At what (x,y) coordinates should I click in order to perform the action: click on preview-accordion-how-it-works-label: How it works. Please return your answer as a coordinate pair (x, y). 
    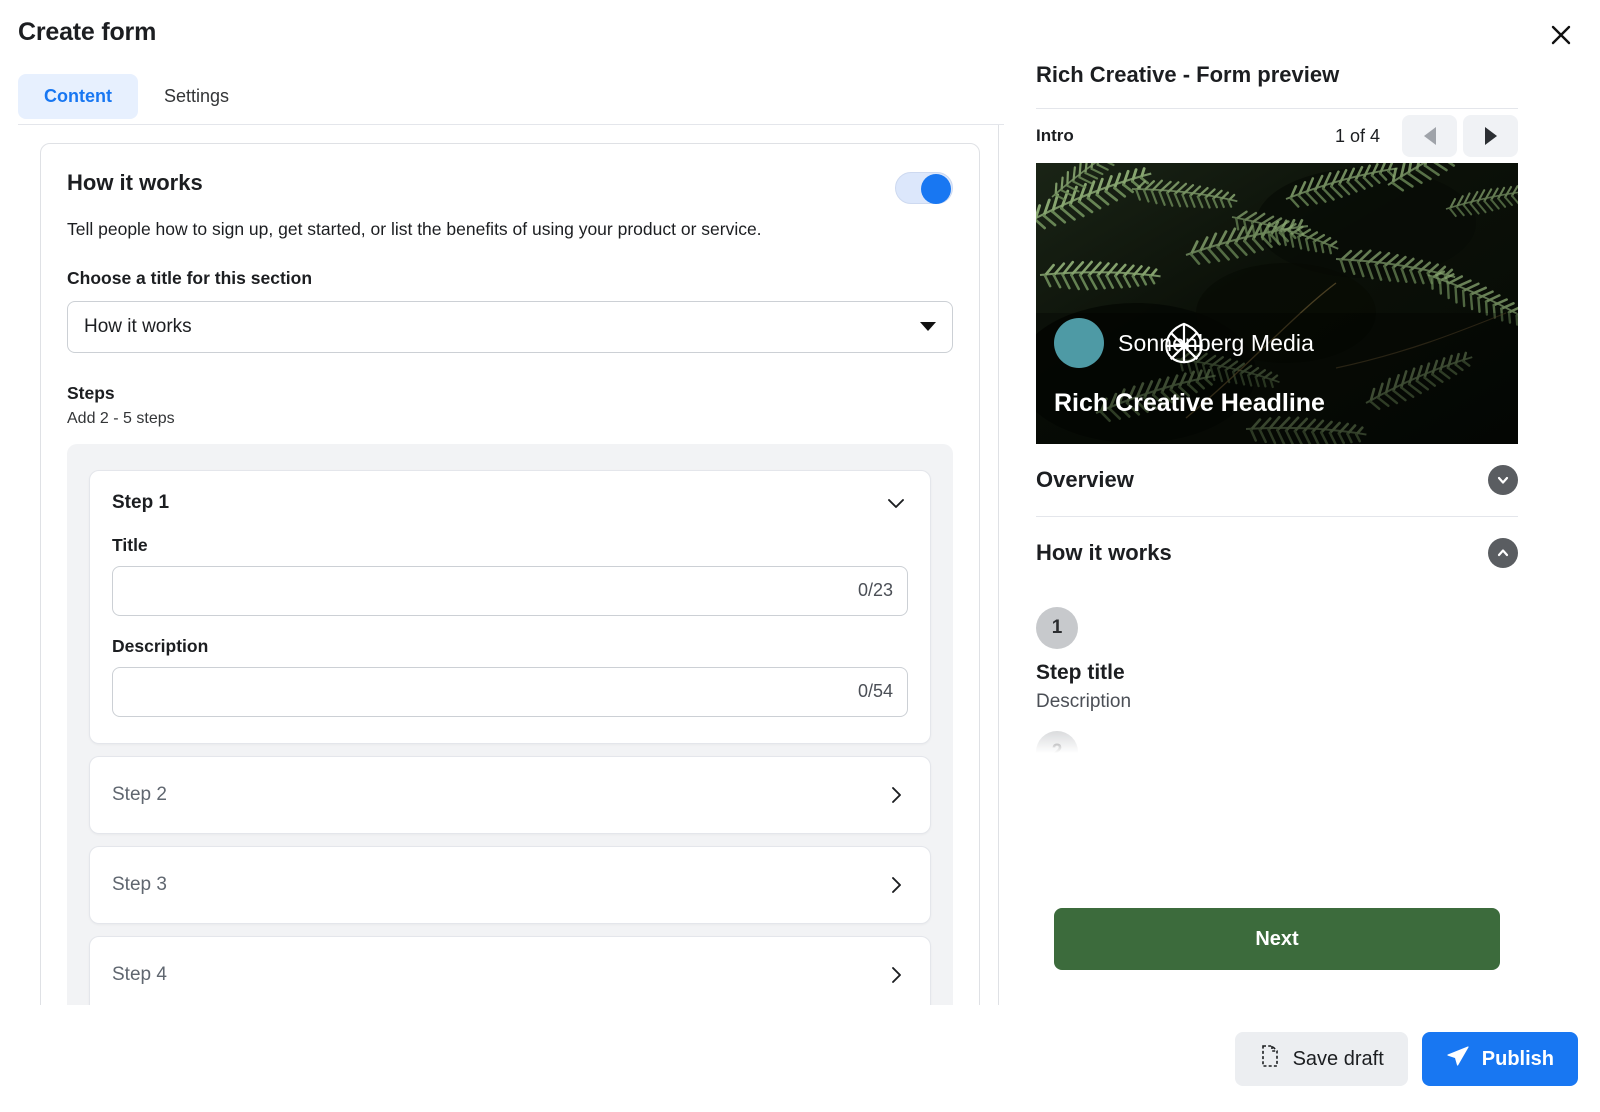
    Looking at the image, I should click on (1104, 552).